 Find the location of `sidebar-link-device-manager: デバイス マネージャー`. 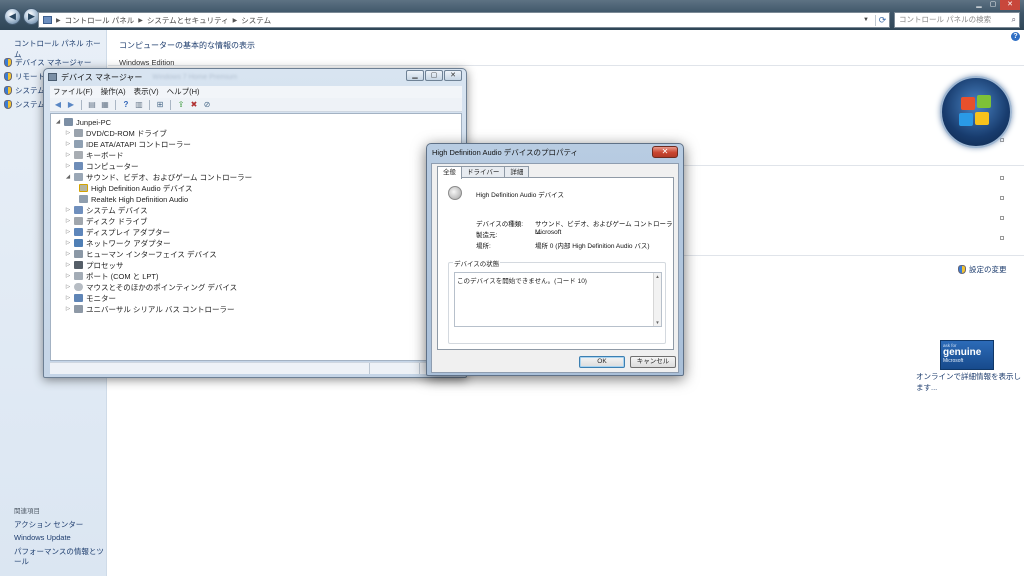

sidebar-link-device-manager: デバイス マネージャー is located at coordinates (47, 62).